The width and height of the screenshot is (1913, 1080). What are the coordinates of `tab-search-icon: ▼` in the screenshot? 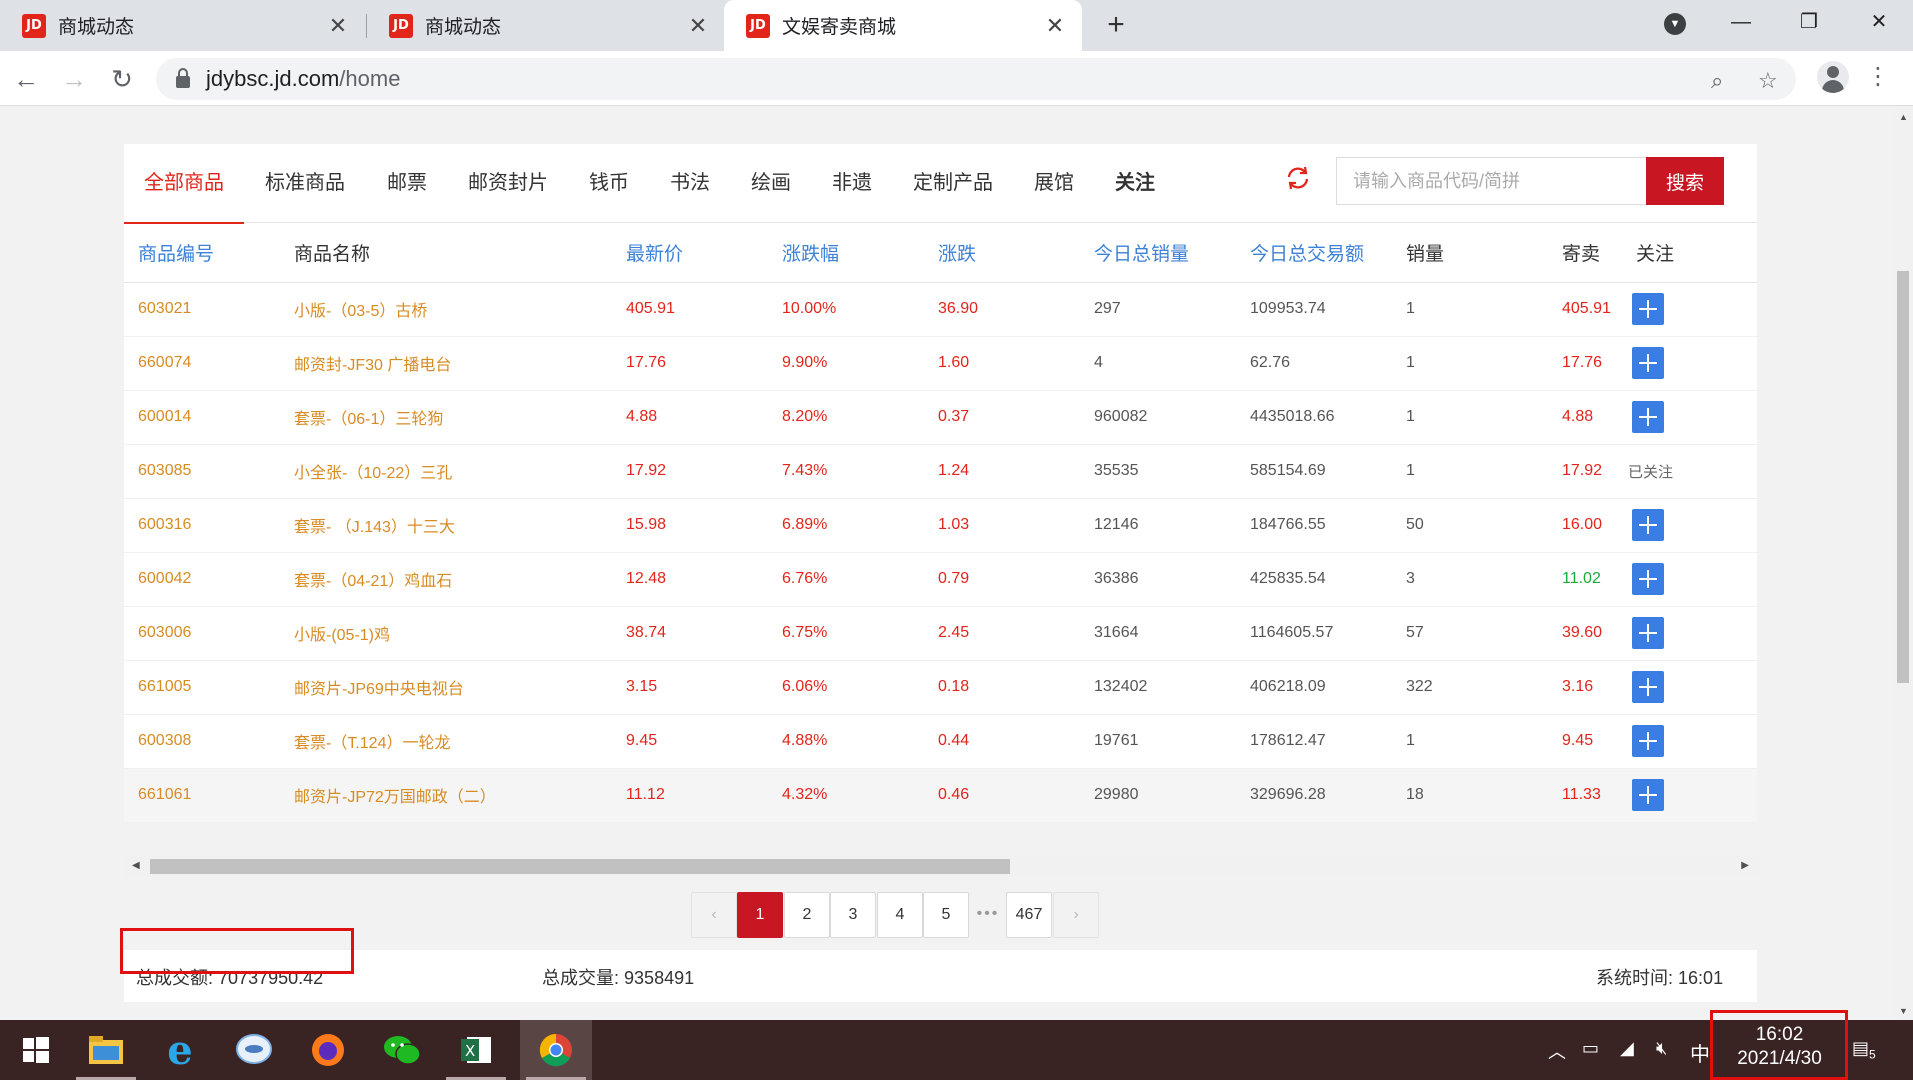 It's located at (1675, 24).